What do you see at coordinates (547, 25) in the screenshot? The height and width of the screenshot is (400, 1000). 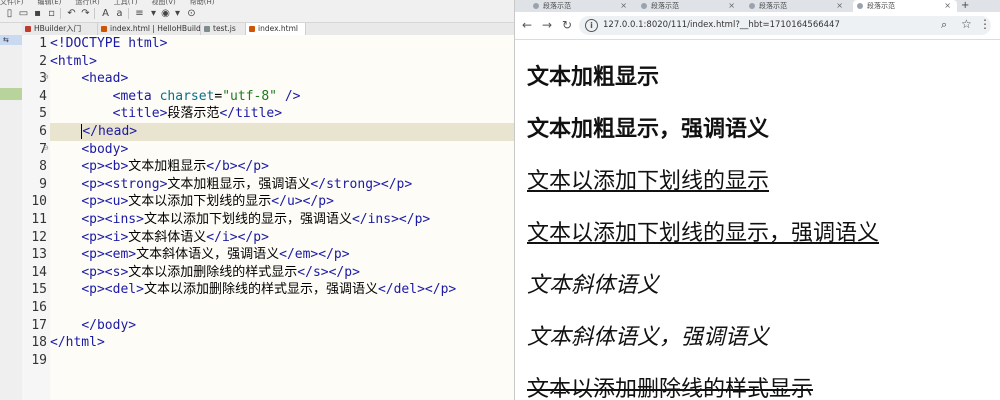 I see `forward-arrow-icon: →` at bounding box center [547, 25].